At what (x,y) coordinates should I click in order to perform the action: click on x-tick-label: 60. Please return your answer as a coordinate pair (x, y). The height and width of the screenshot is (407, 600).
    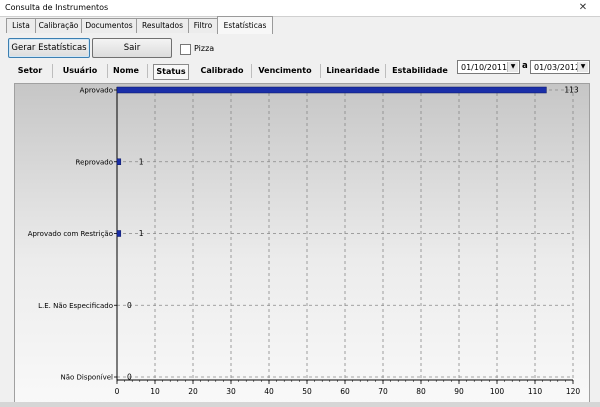
    Looking at the image, I should click on (345, 391).